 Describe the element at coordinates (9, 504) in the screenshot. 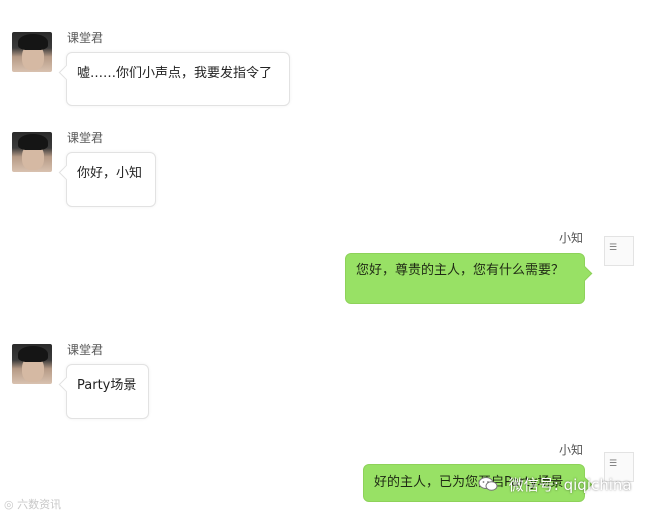

I see `watermark-icon: ◎` at that location.